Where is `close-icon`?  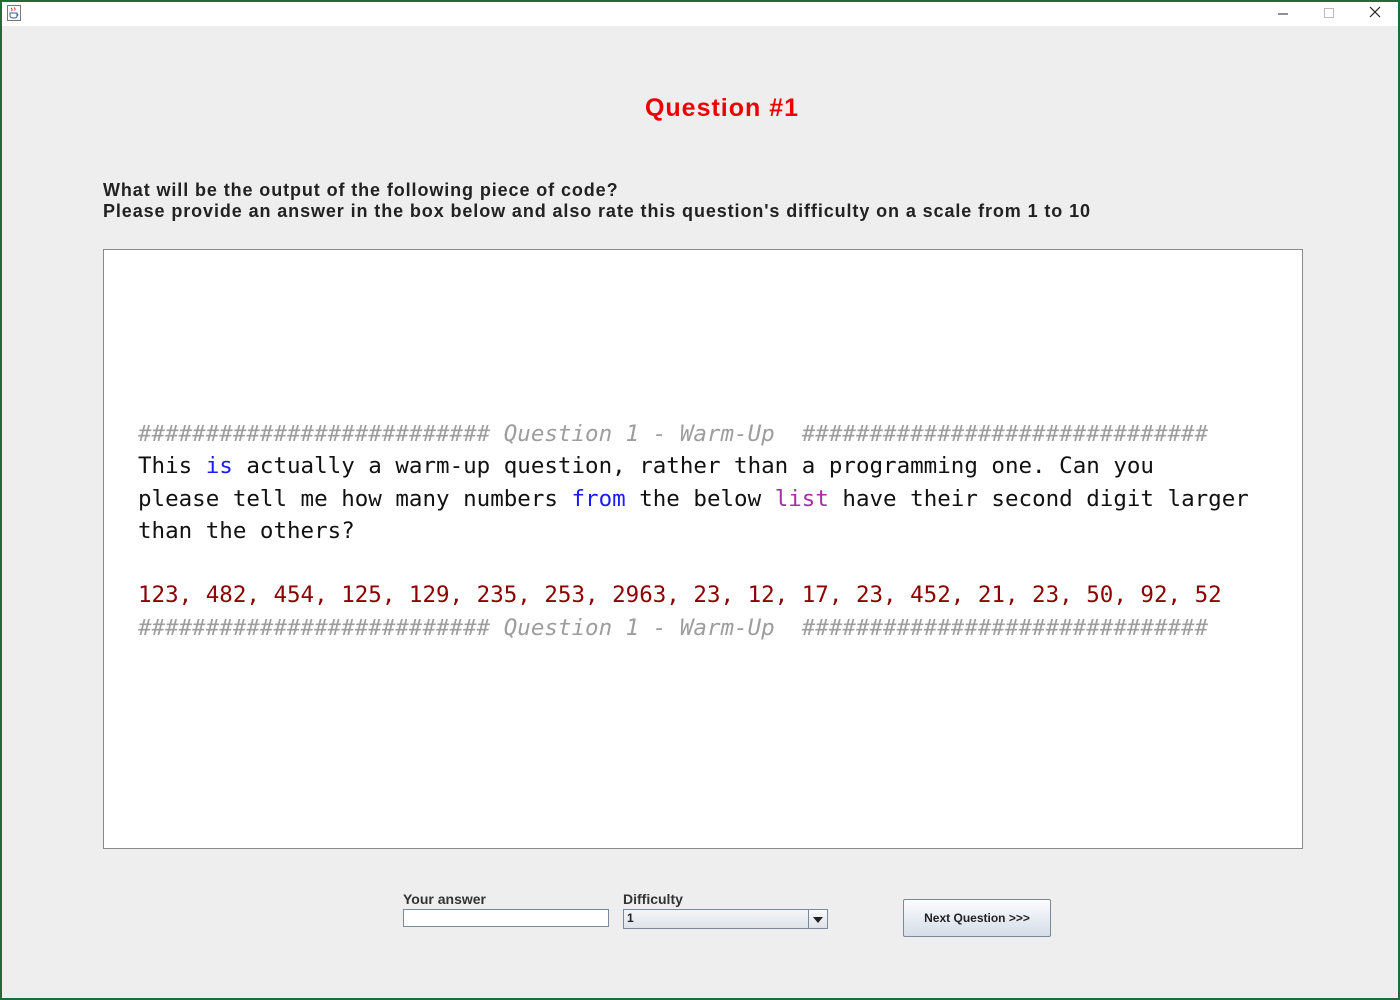 close-icon is located at coordinates (1375, 14).